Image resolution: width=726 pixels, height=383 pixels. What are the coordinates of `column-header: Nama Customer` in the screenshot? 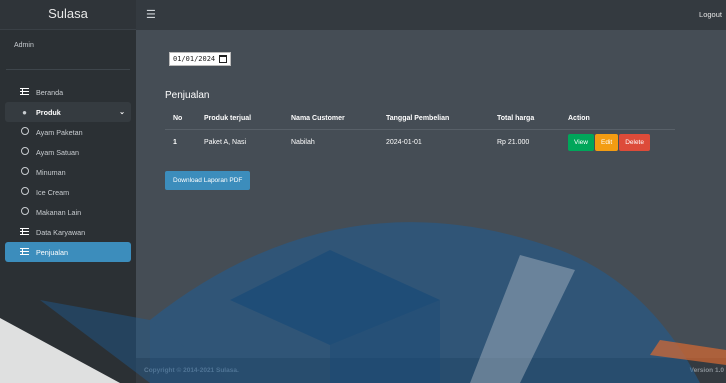 It's located at (330, 119).